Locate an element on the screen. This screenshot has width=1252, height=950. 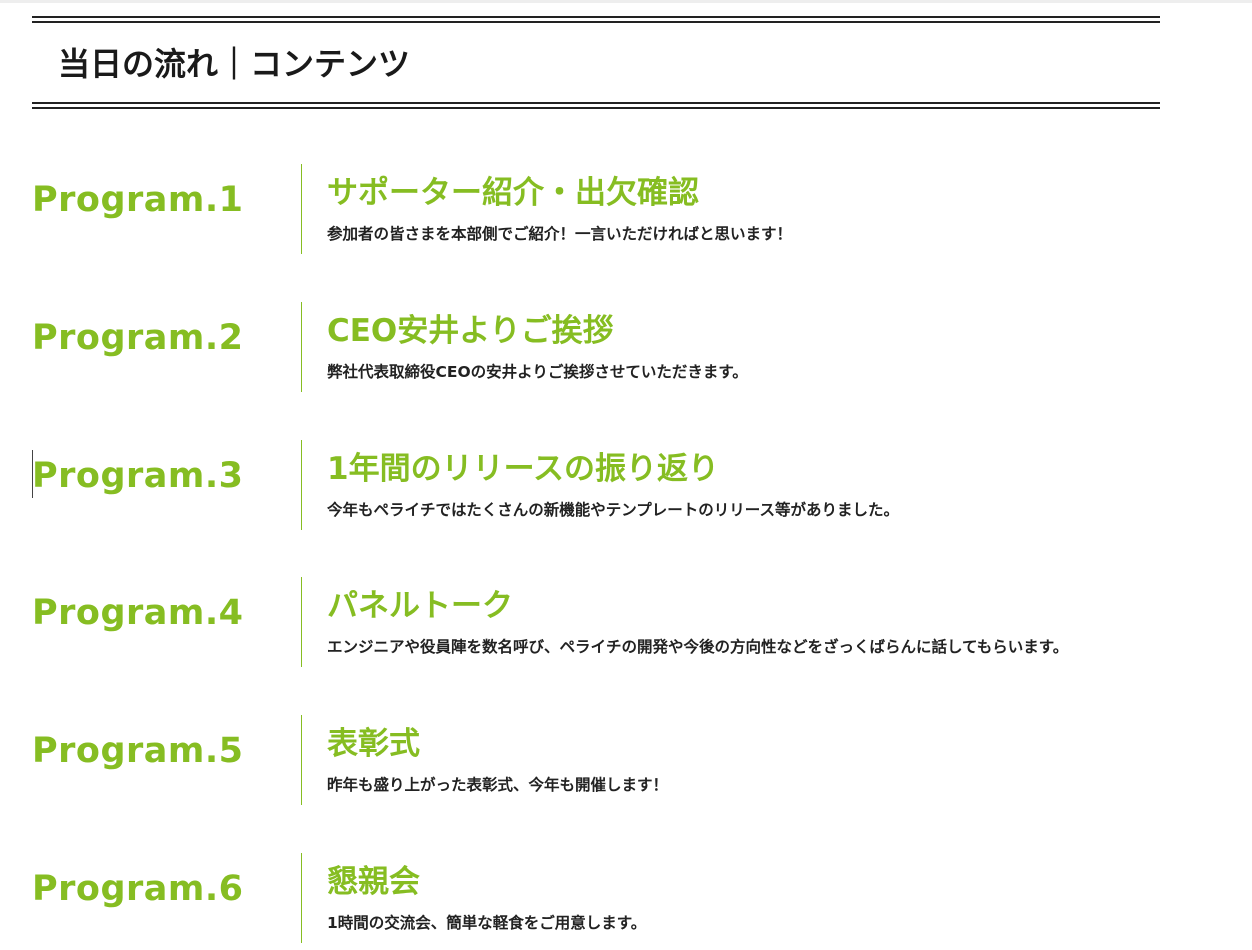
program-title: 表彰式 is located at coordinates (373, 744).